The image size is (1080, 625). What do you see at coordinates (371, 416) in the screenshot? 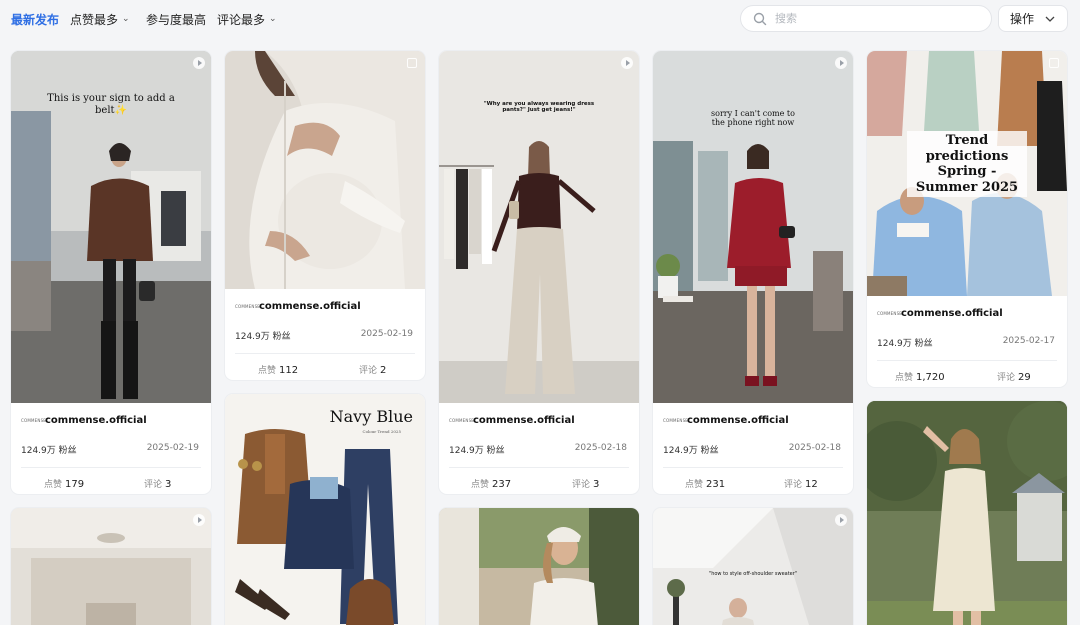
I see `post-caption-overlay: Navy Blue` at bounding box center [371, 416].